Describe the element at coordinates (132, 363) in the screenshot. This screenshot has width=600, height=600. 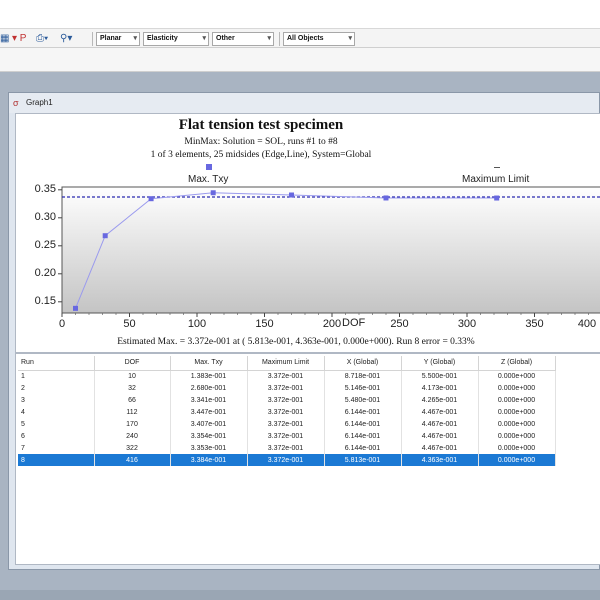
I see `col-header-dof: DOF` at that location.